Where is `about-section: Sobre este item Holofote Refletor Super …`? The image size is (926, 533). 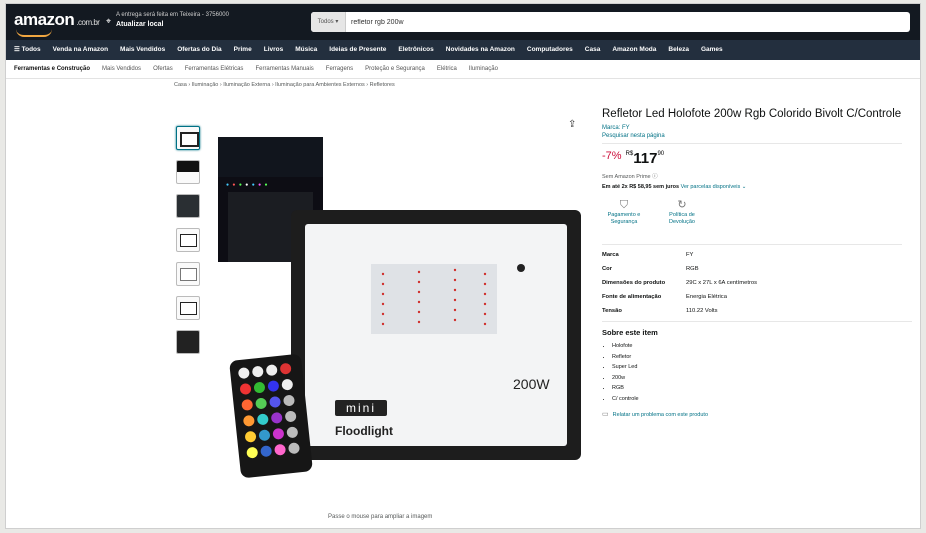
about-section: Sobre este item Holofote Refletor Super … is located at coordinates (757, 362).